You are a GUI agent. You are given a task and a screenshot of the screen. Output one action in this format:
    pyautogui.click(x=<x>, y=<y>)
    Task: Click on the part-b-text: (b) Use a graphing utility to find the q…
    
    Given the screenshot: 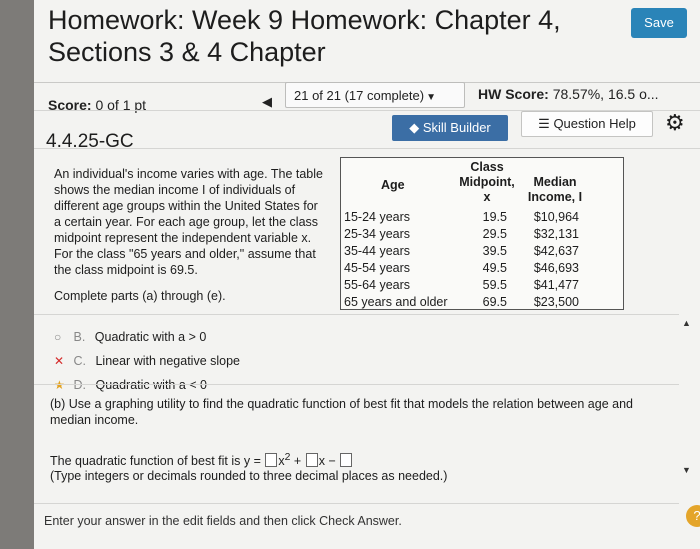 What is the action you would take?
    pyautogui.click(x=341, y=412)
    